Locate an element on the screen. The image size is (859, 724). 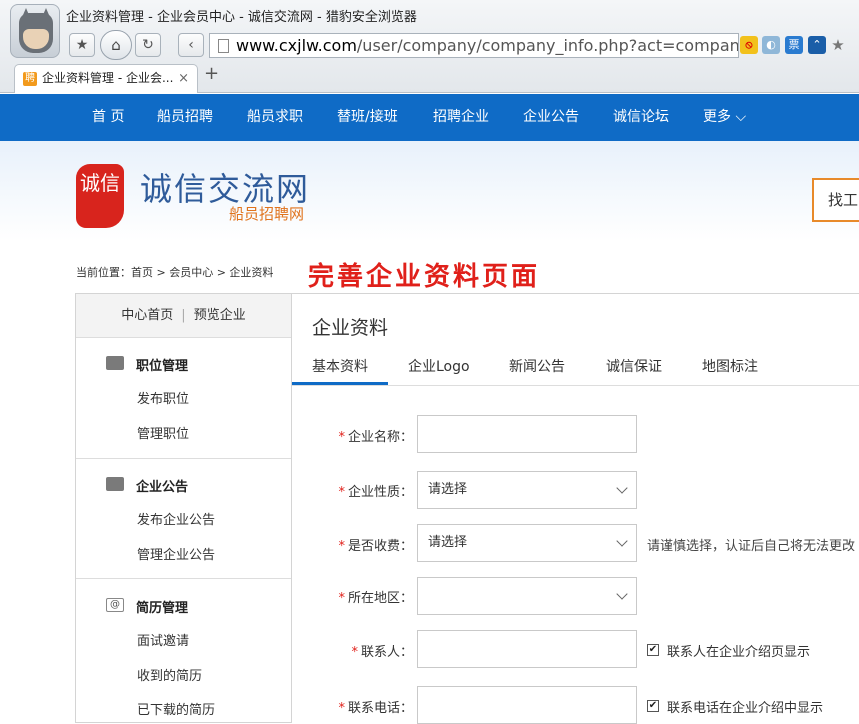
company-name-label: * 企业名称： is located at coordinates (375, 437).